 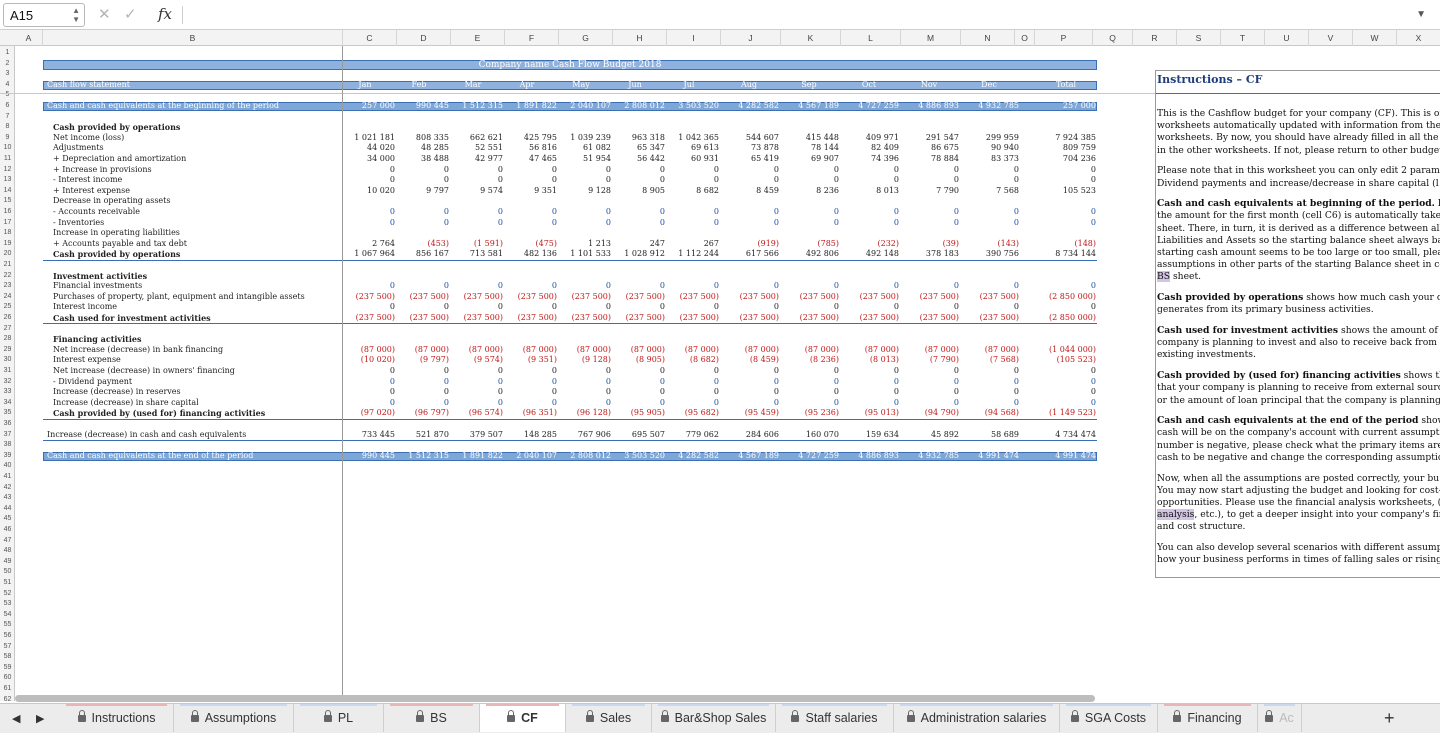 I want to click on row-header: 22, so click(x=7, y=276).